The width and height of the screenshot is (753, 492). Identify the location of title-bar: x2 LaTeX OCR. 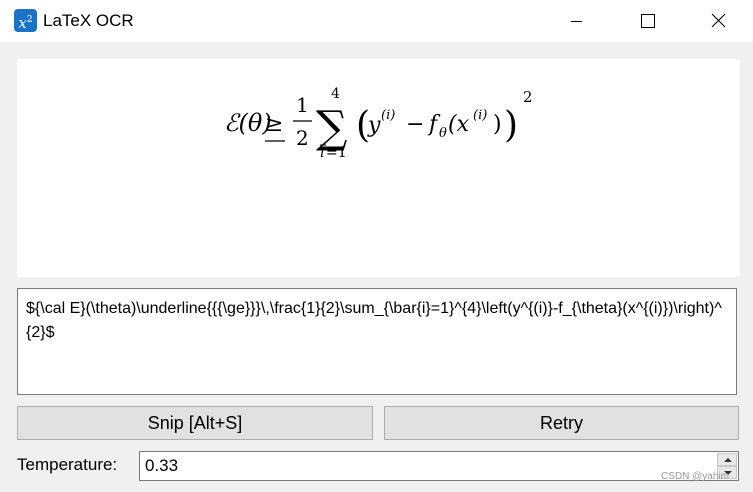
(376, 21).